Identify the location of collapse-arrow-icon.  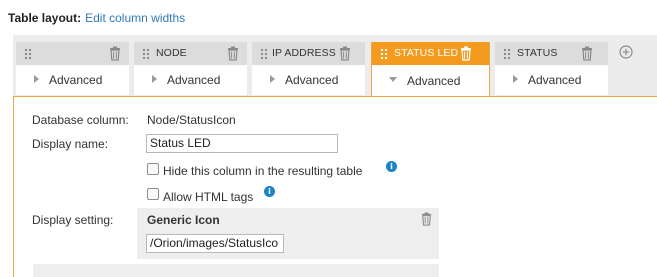
(393, 79).